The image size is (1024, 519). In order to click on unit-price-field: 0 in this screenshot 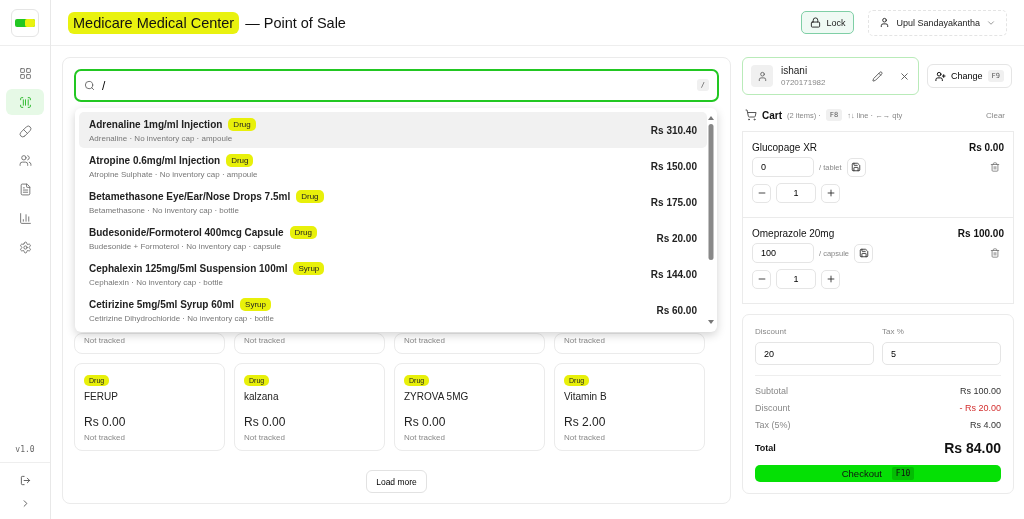, I will do `click(783, 167)`.